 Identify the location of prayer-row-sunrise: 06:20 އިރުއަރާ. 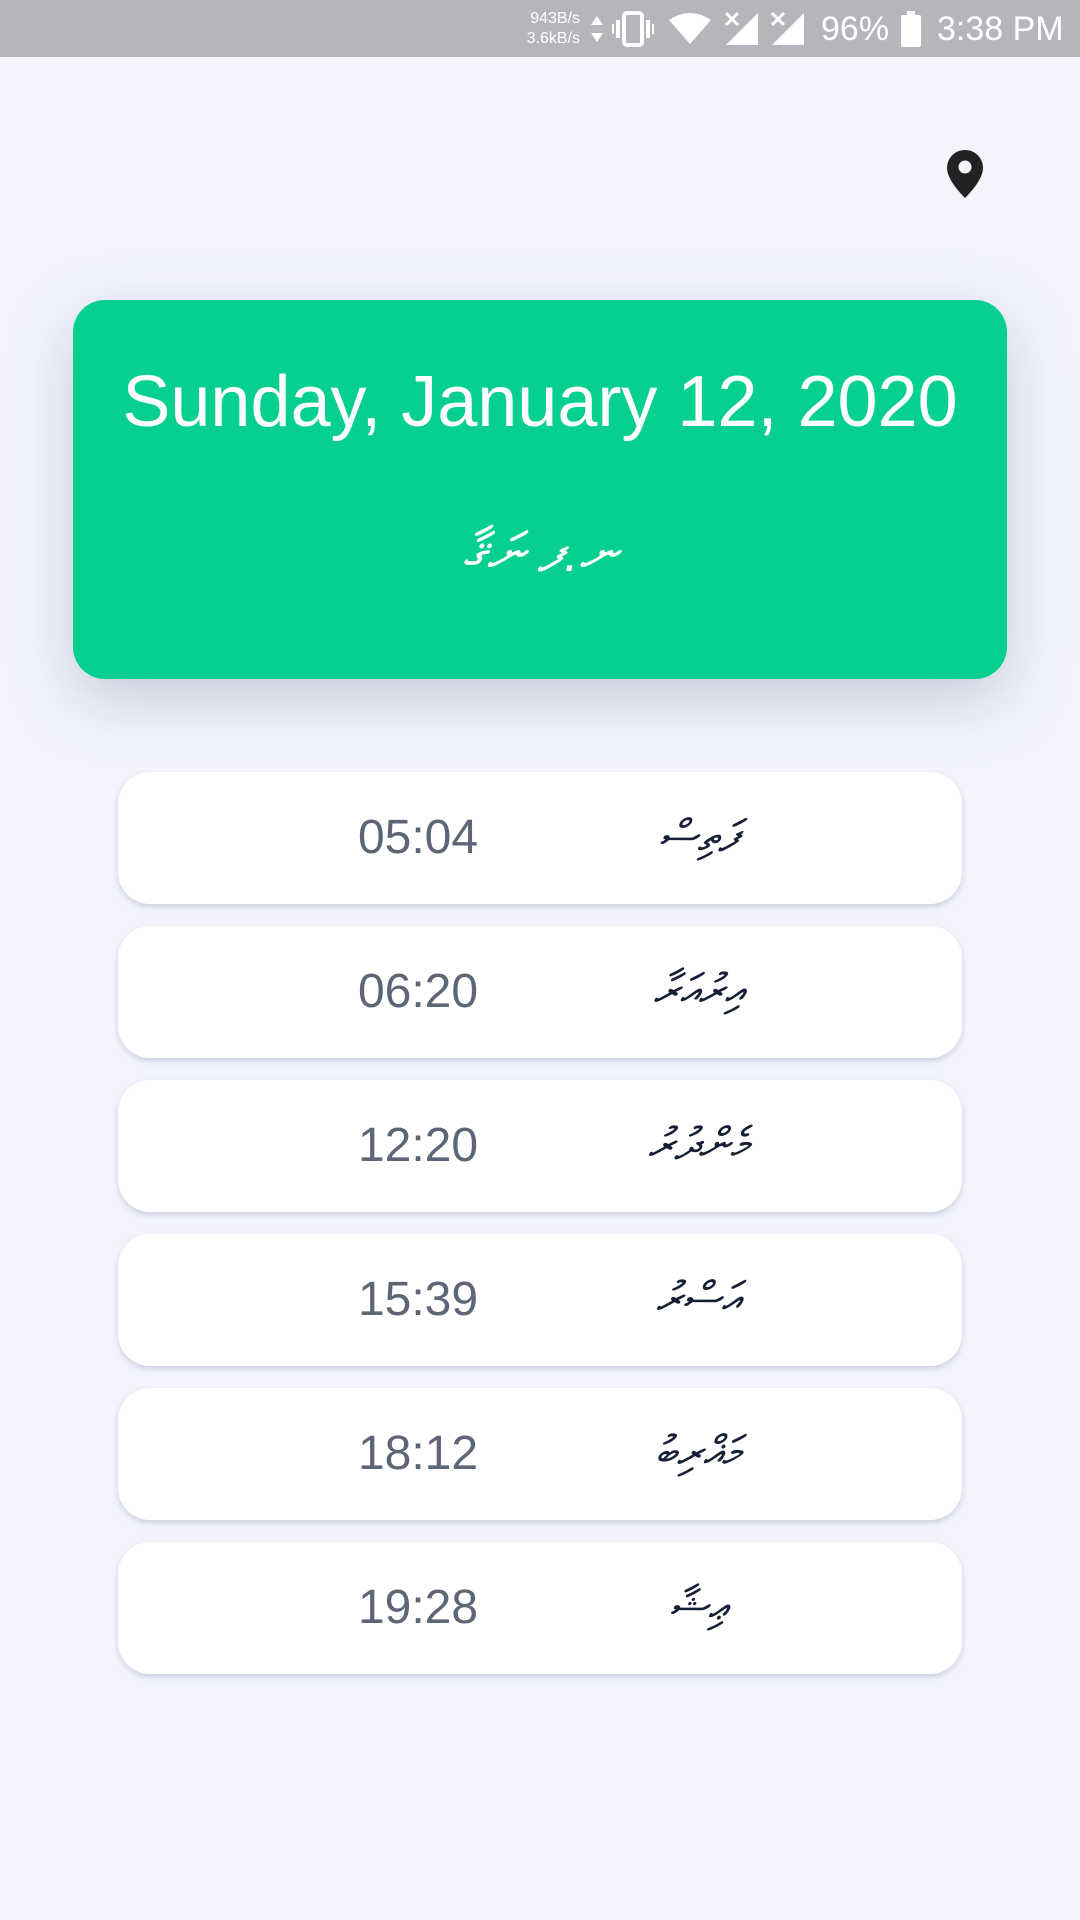
(540, 992).